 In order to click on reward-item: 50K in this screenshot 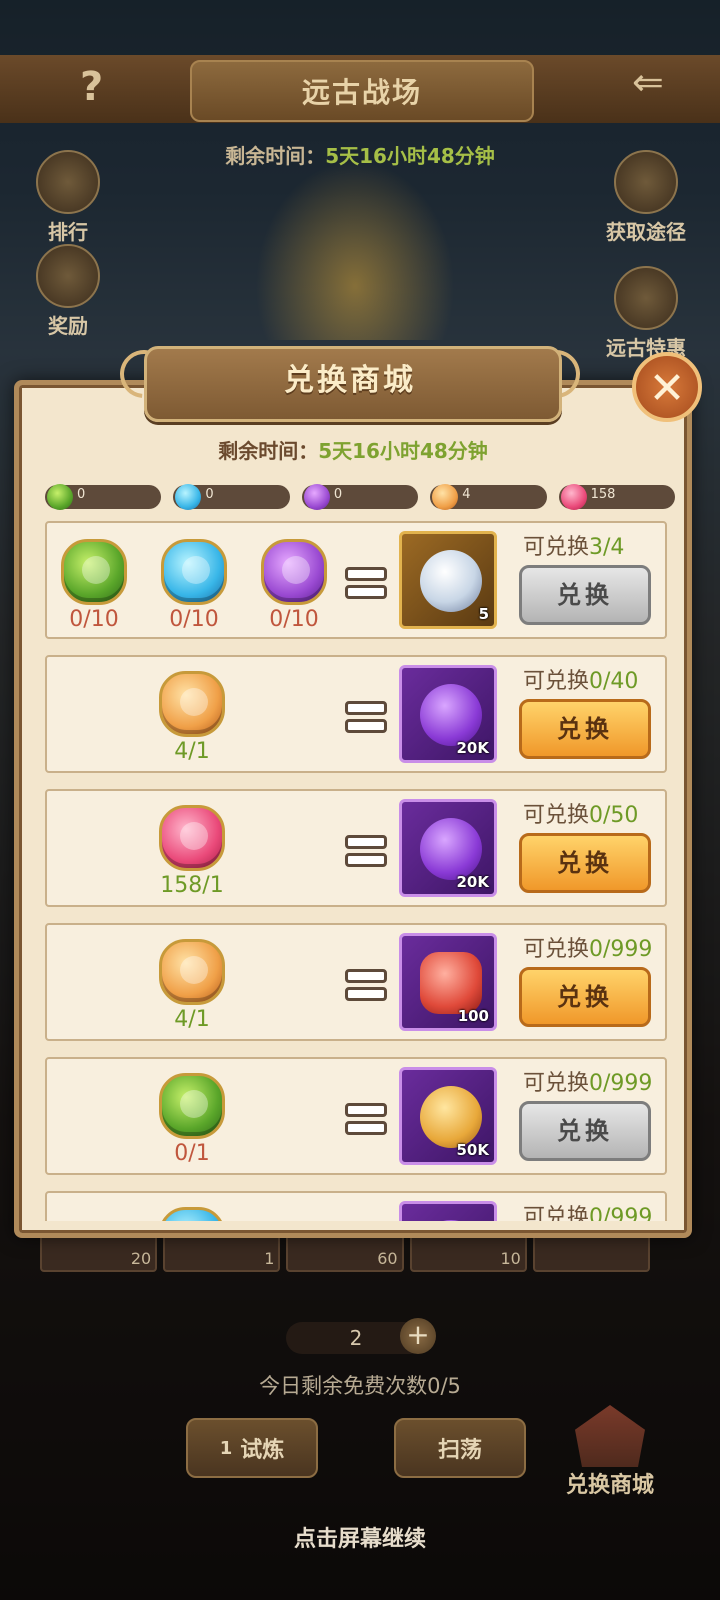, I will do `click(448, 1116)`.